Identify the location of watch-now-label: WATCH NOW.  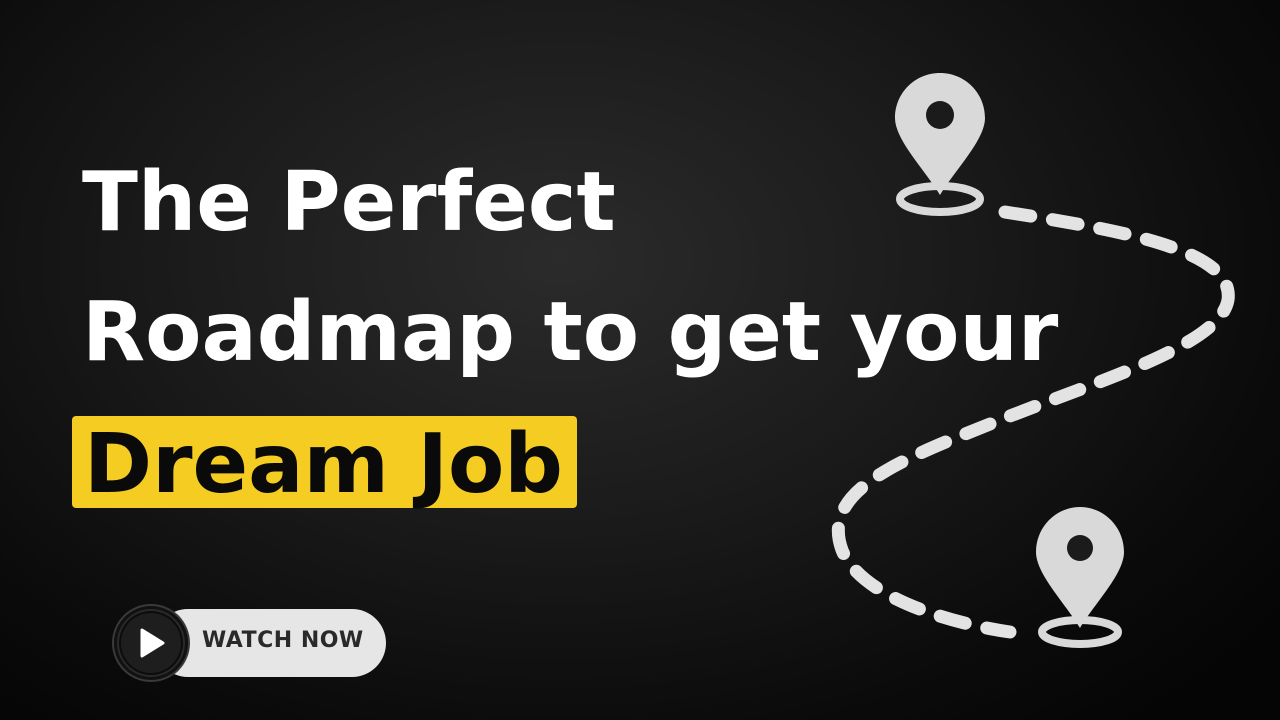
(283, 640).